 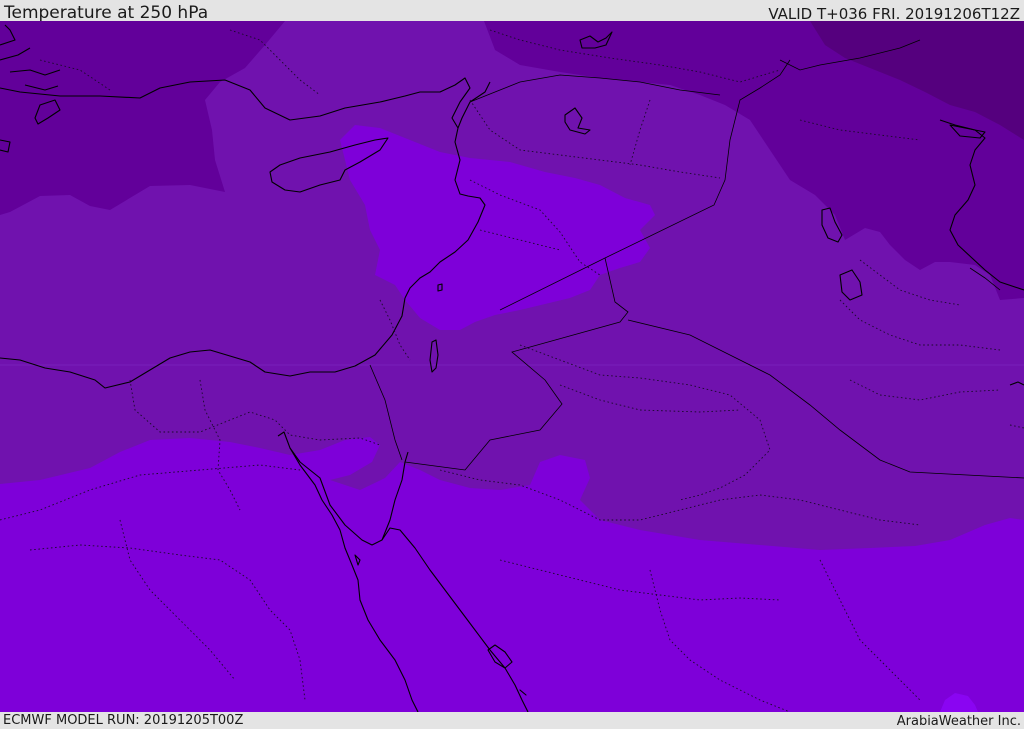 What do you see at coordinates (958, 721) in the screenshot?
I see `credit-label: ArabiaWeather Inc.` at bounding box center [958, 721].